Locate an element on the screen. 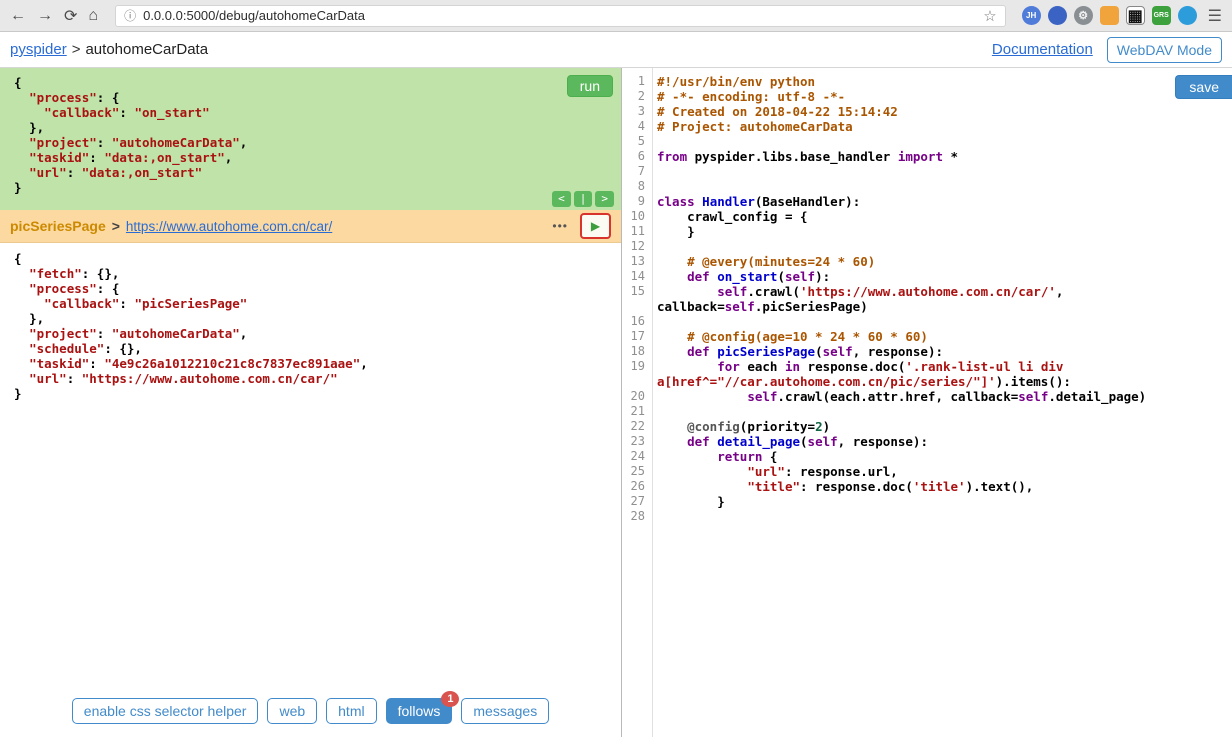  address-bar: ⓘ 0.0.0.0:5000/debug/autohomeCarData ☆ is located at coordinates (560, 15).